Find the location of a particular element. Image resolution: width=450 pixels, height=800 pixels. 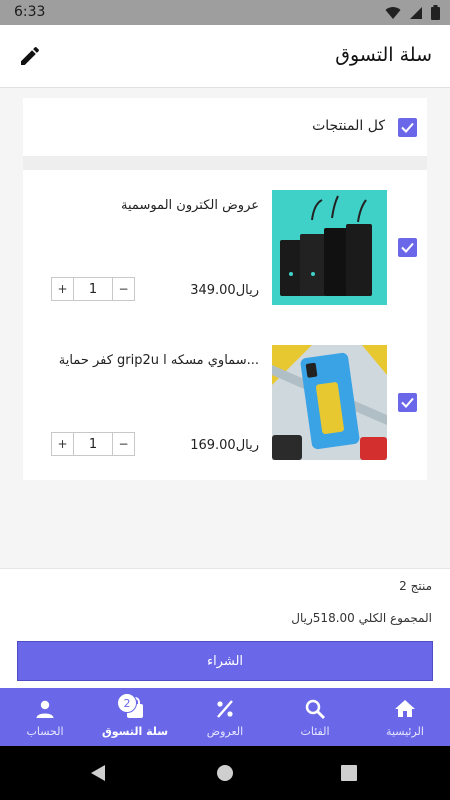

section-divider is located at coordinates (225, 163).